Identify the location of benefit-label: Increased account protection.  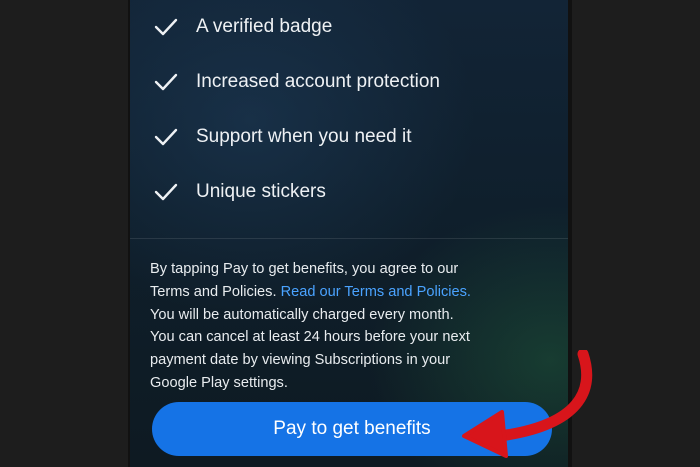
(318, 81).